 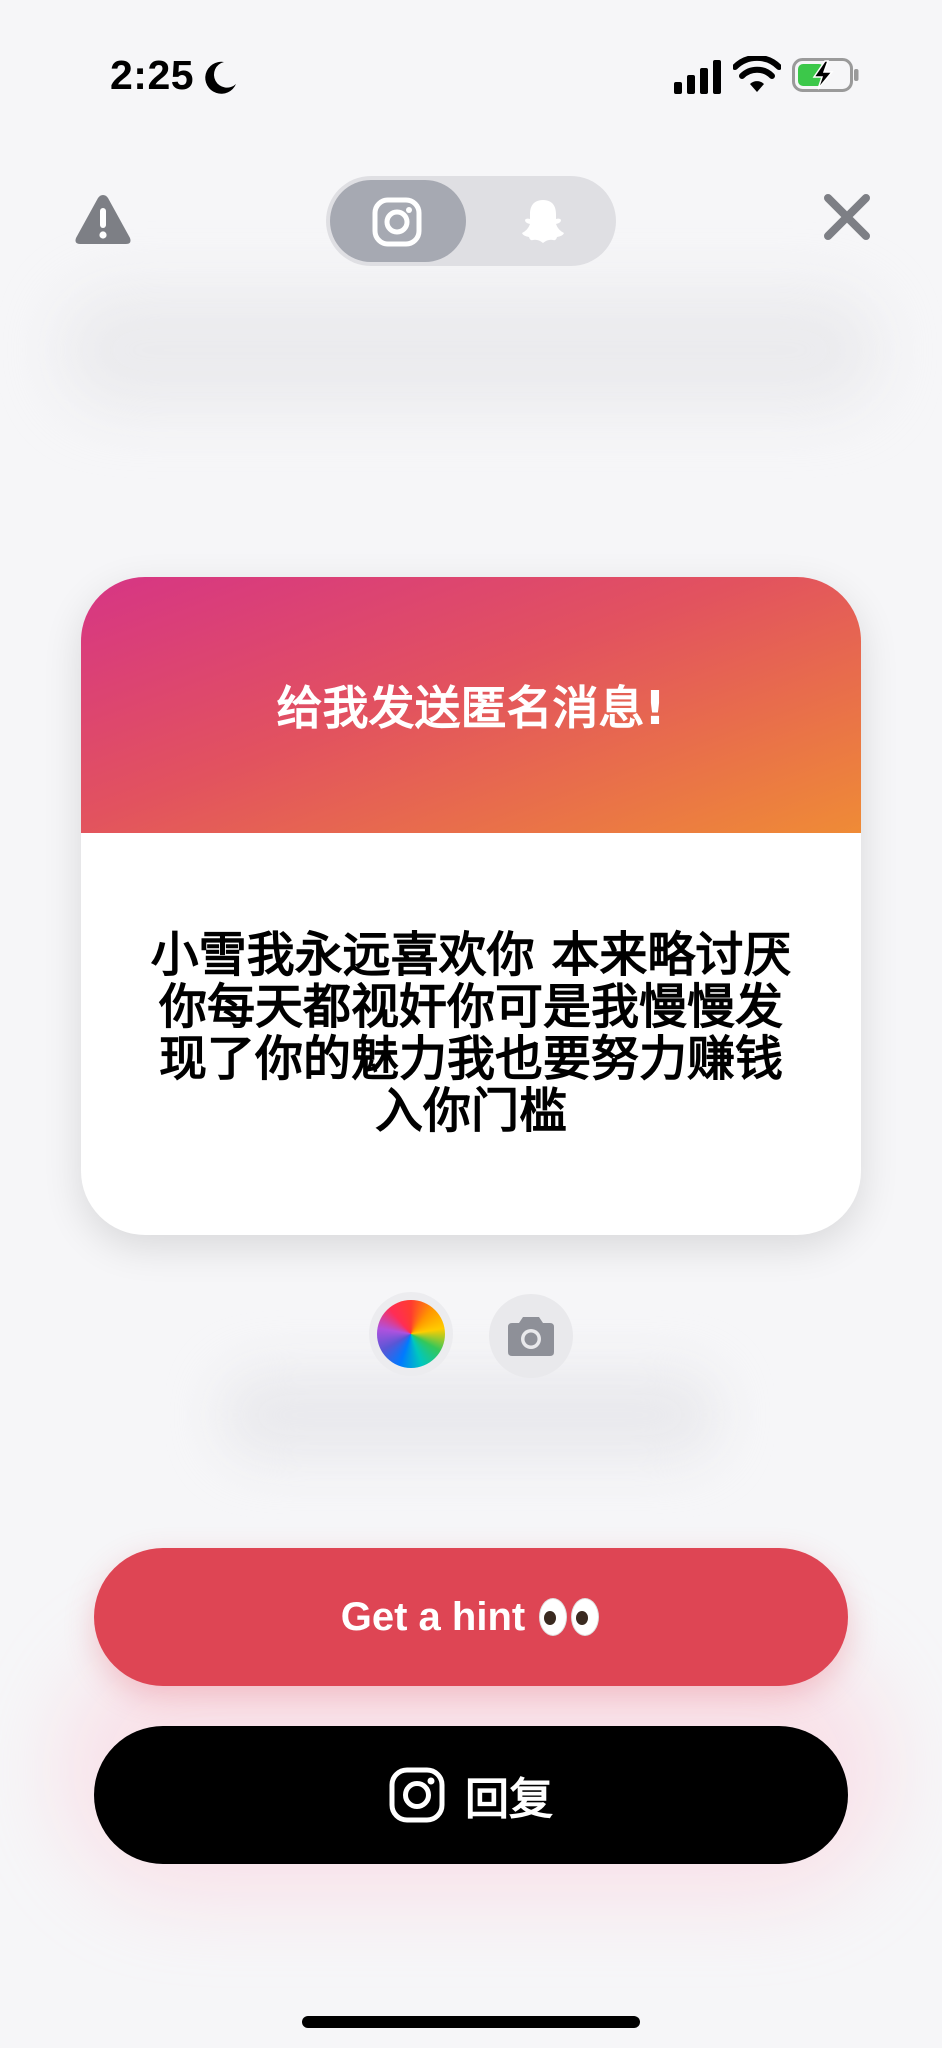 I want to click on color-wheel-icon, so click(x=411, y=1334).